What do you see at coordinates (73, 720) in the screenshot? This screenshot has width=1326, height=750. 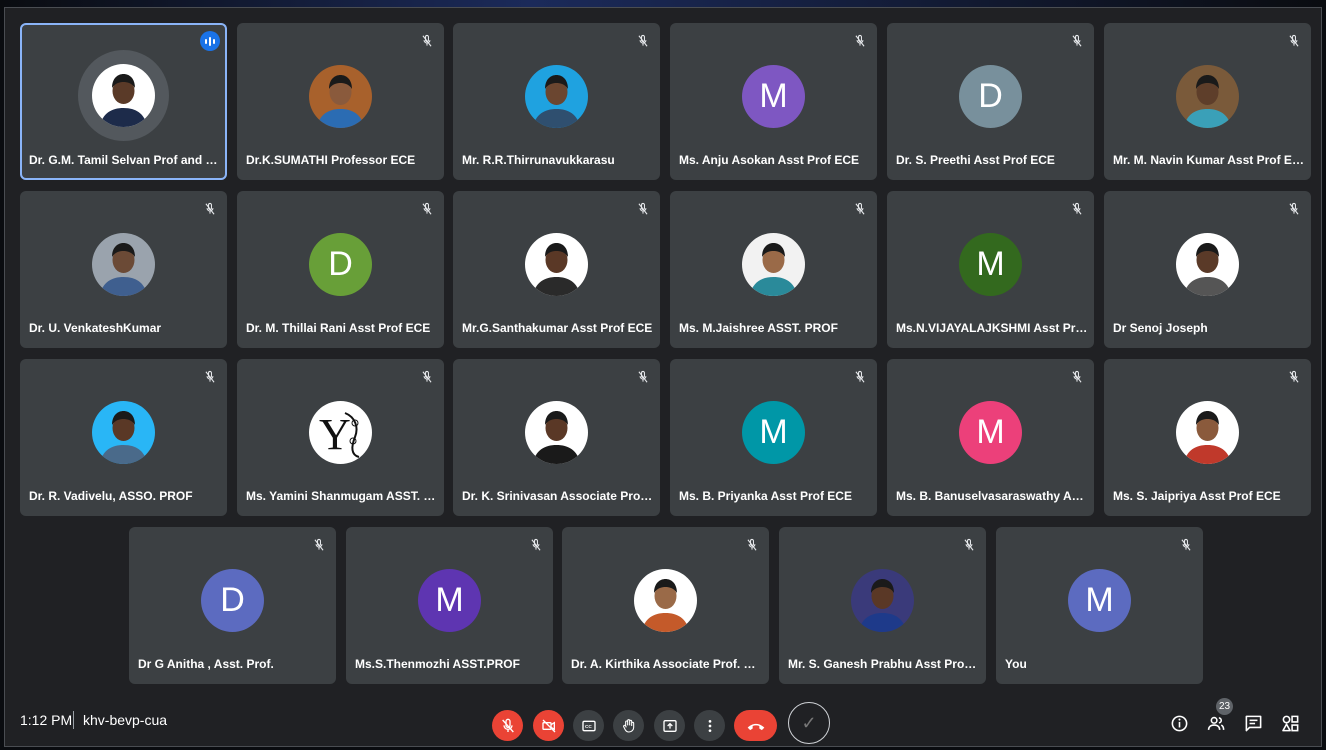 I see `separator` at bounding box center [73, 720].